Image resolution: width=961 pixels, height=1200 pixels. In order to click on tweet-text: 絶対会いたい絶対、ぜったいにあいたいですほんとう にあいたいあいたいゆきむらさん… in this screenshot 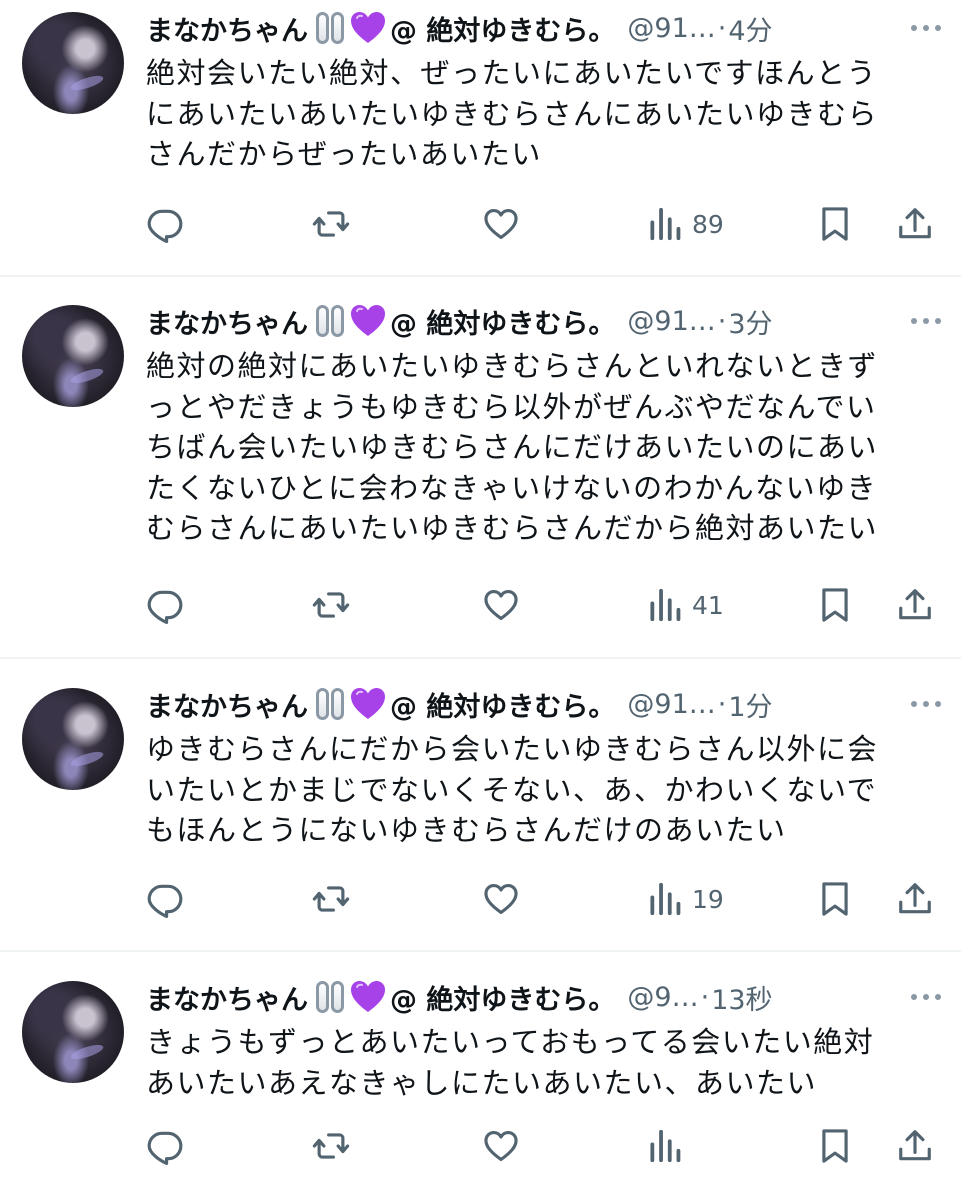, I will do `click(541, 114)`.